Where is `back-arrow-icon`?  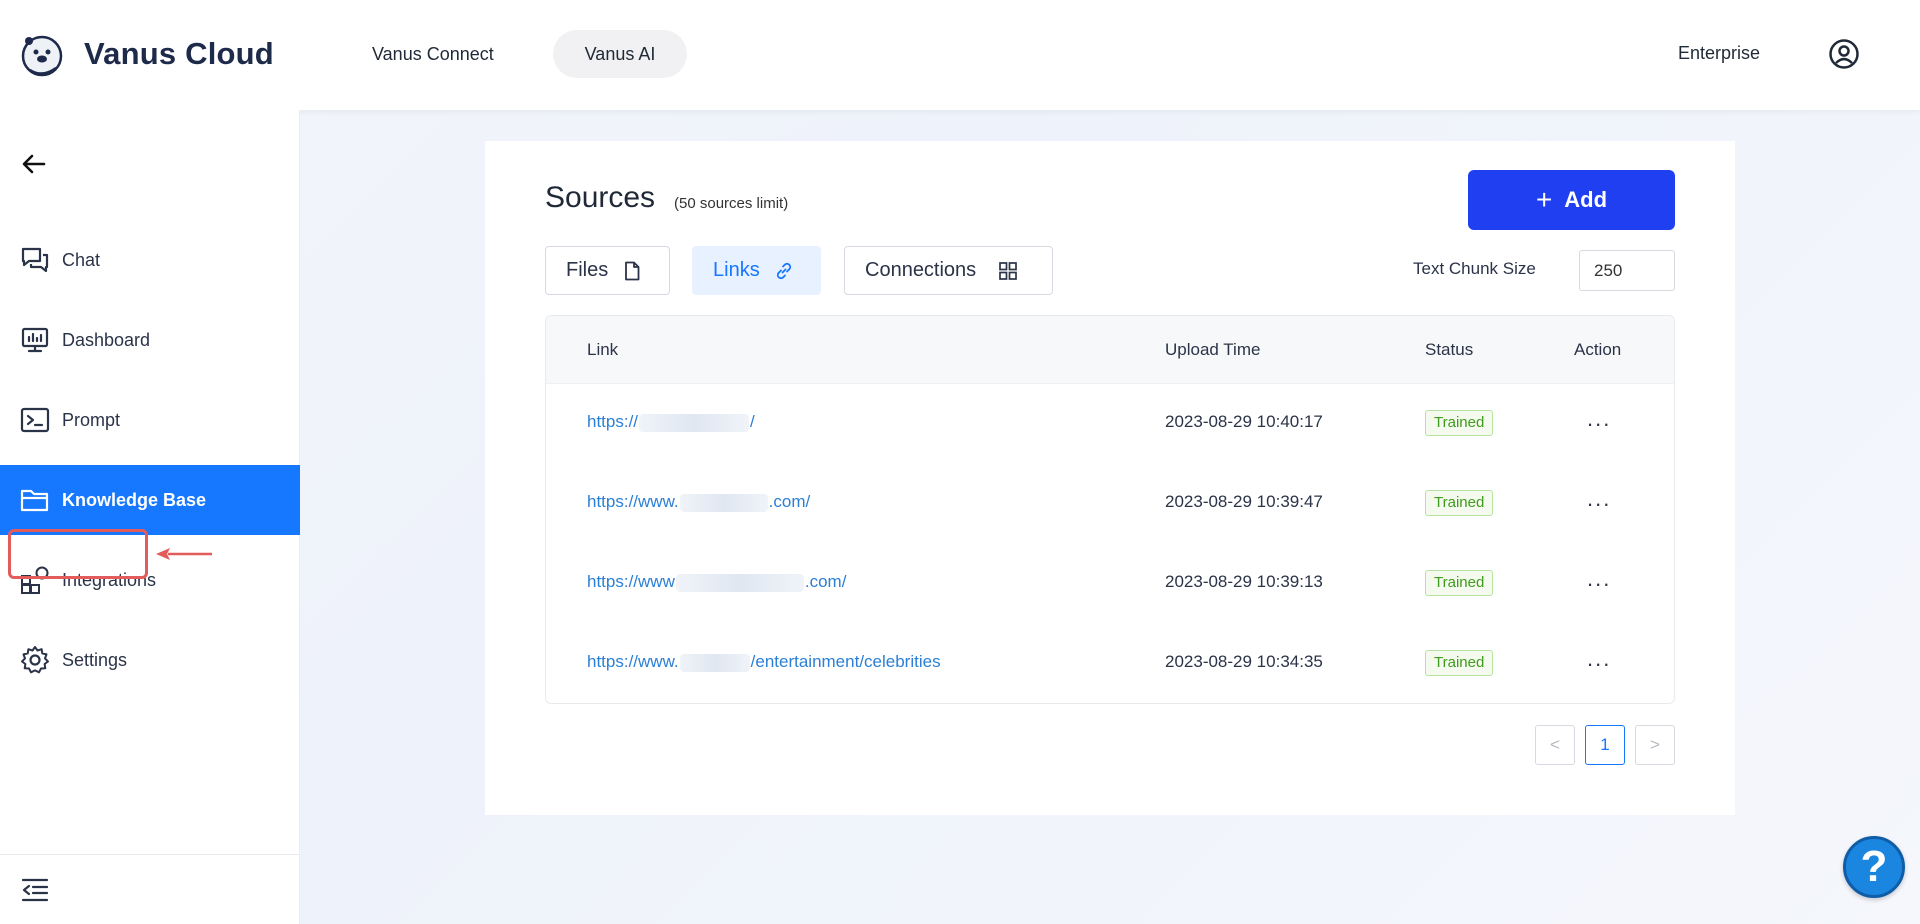
back-arrow-icon is located at coordinates (34, 164).